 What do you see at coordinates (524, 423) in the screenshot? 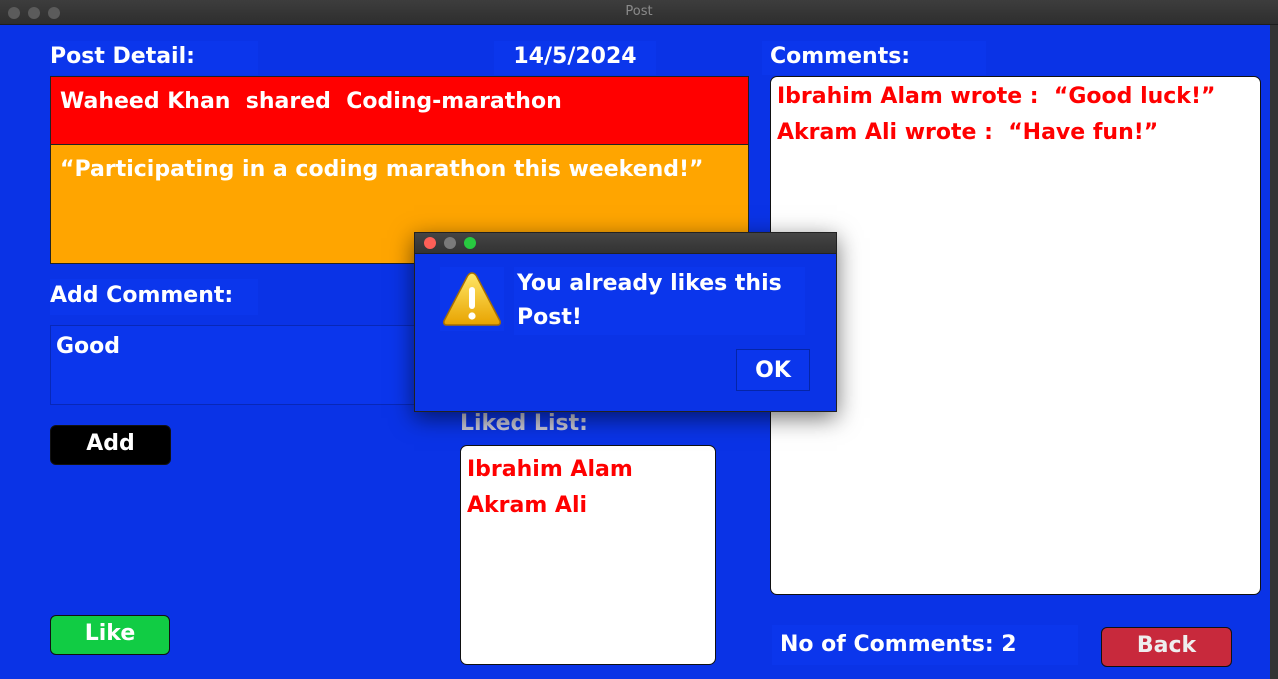
I see `liked-list-label: Liked List:` at bounding box center [524, 423].